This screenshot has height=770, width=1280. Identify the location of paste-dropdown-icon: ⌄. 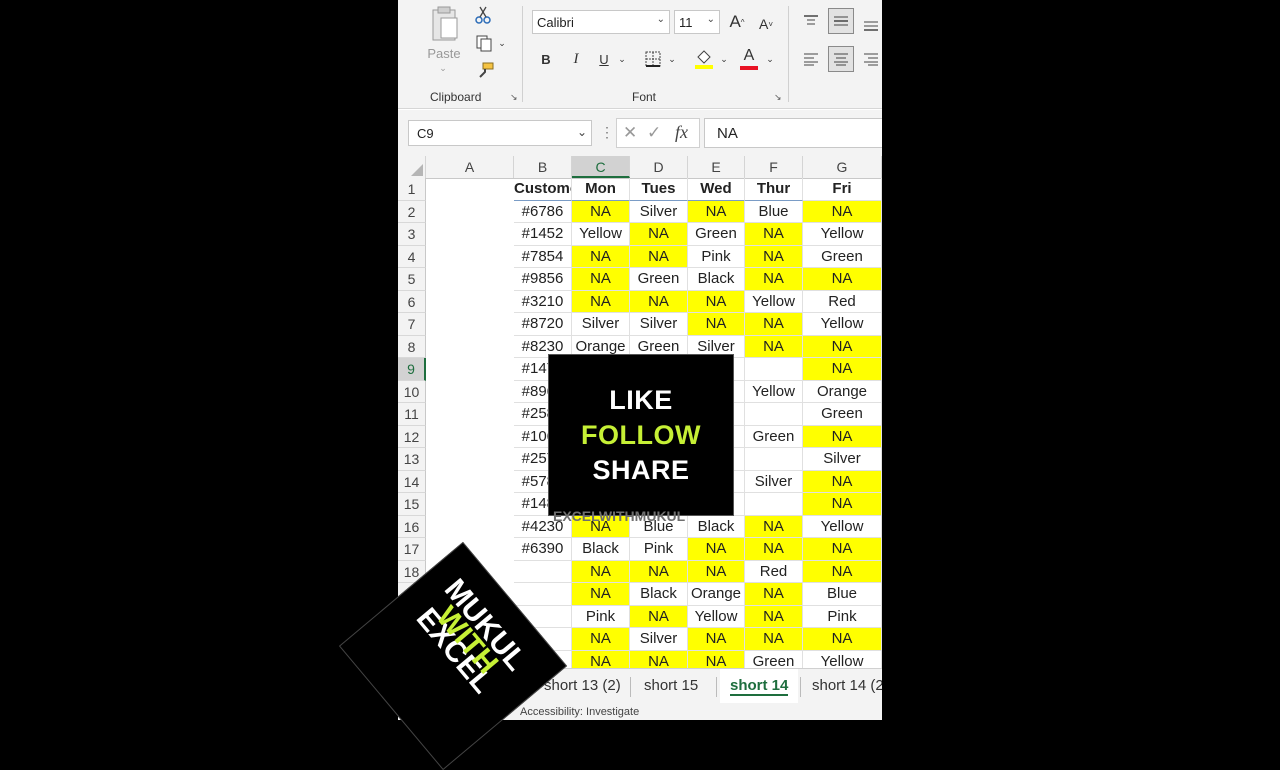
(443, 68).